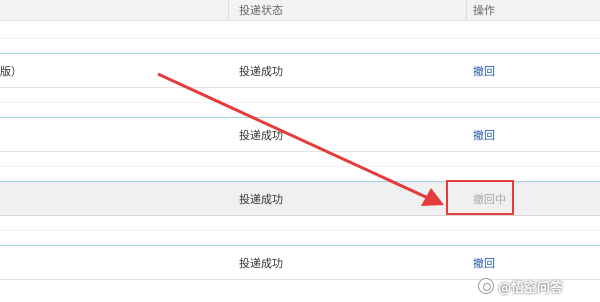  What do you see at coordinates (300, 70) in the screenshot?
I see `table-row: 版） 投递成功 撤回` at bounding box center [300, 70].